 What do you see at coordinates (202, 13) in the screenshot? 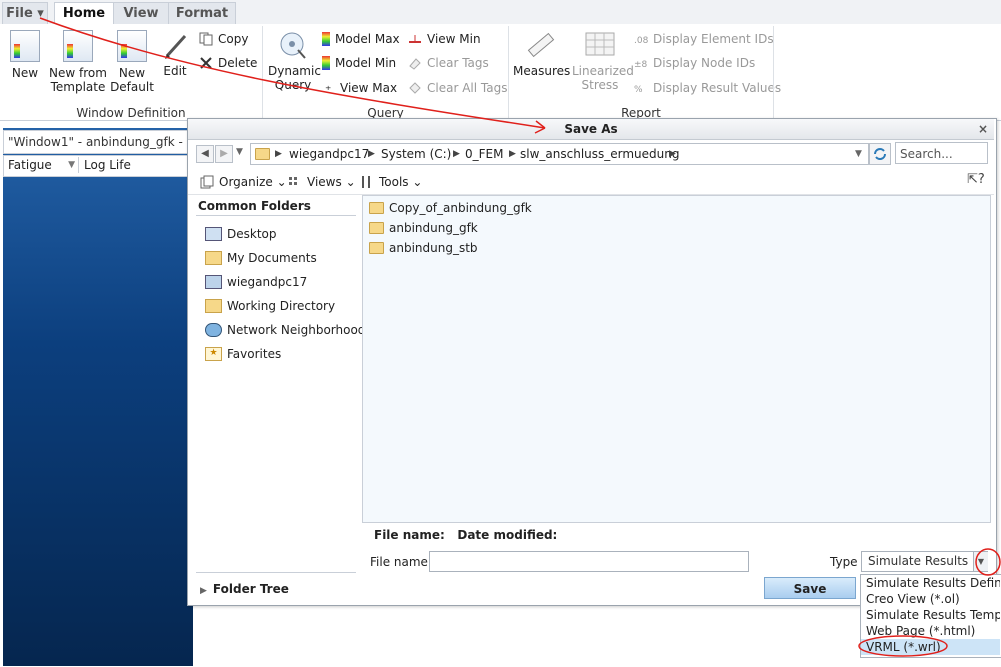
I see `tab-format: Format` at bounding box center [202, 13].